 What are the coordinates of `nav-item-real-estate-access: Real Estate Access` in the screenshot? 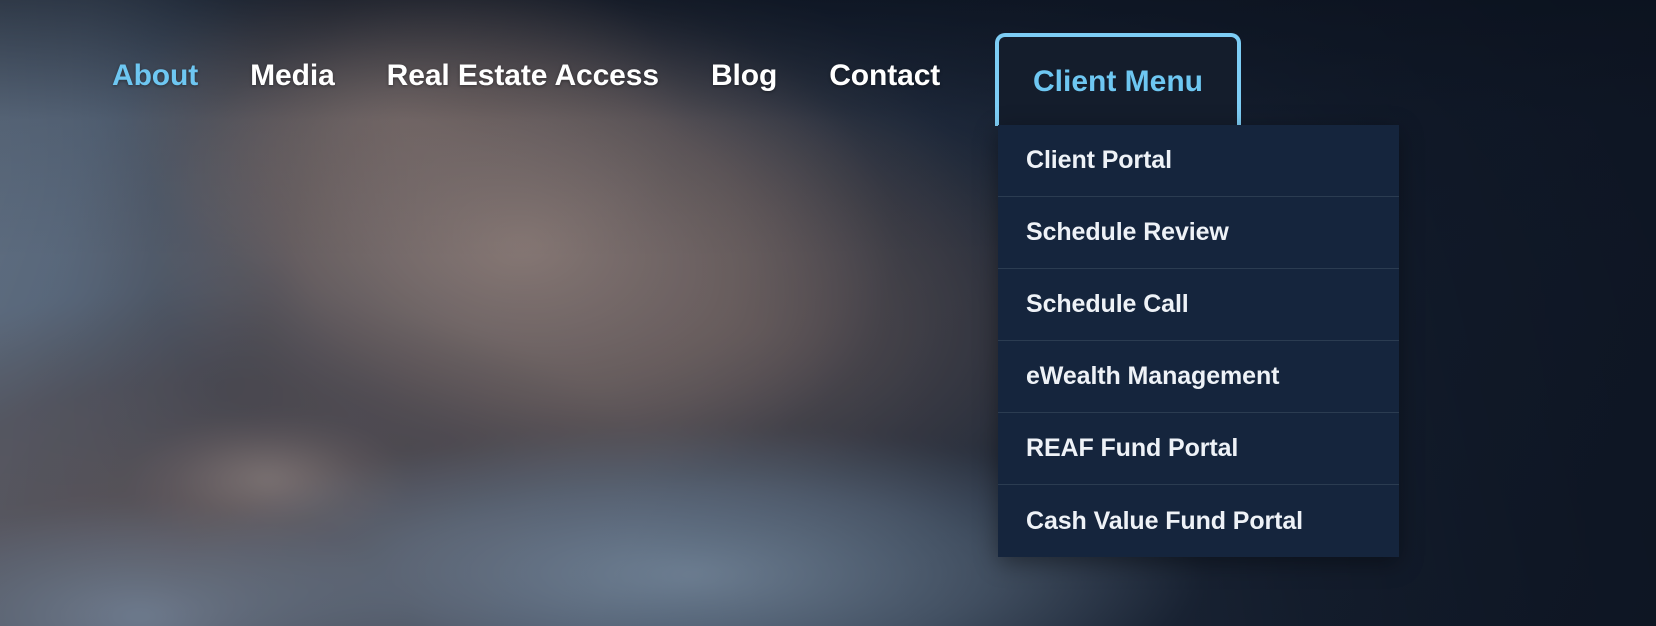 It's located at (523, 76).